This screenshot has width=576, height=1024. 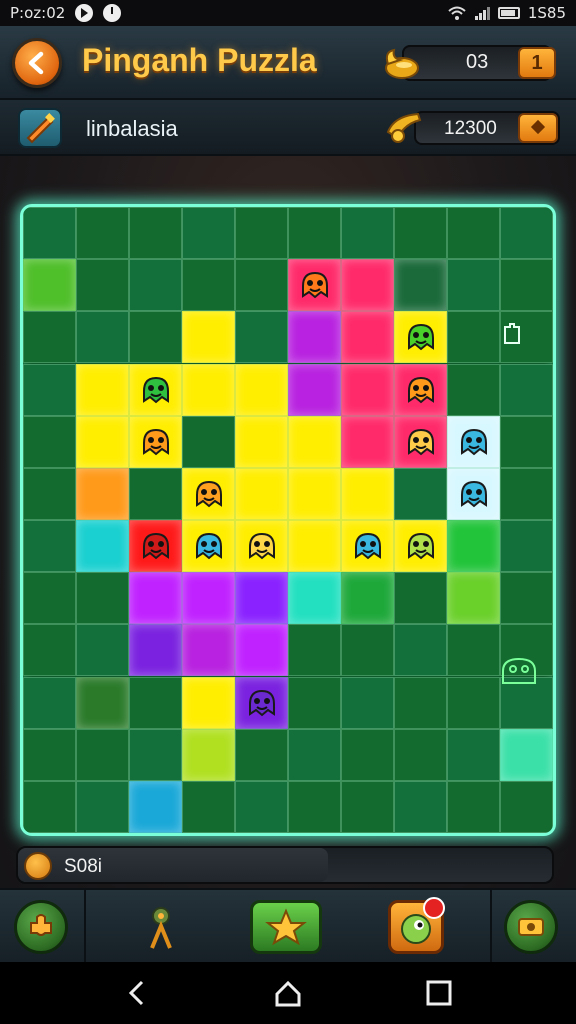 I want to click on nav-home-icon, so click(x=288, y=993).